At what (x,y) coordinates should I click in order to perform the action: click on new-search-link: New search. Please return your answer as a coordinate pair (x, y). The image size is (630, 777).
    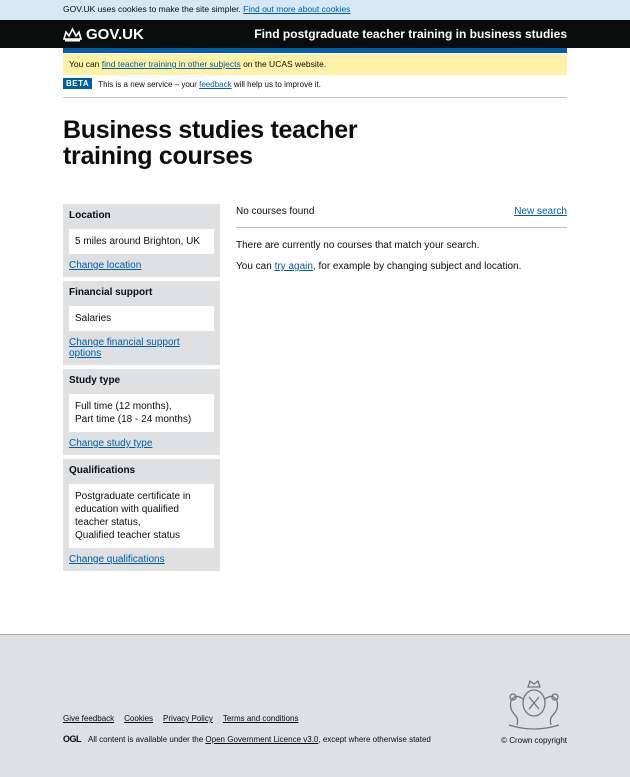
    Looking at the image, I should click on (540, 211).